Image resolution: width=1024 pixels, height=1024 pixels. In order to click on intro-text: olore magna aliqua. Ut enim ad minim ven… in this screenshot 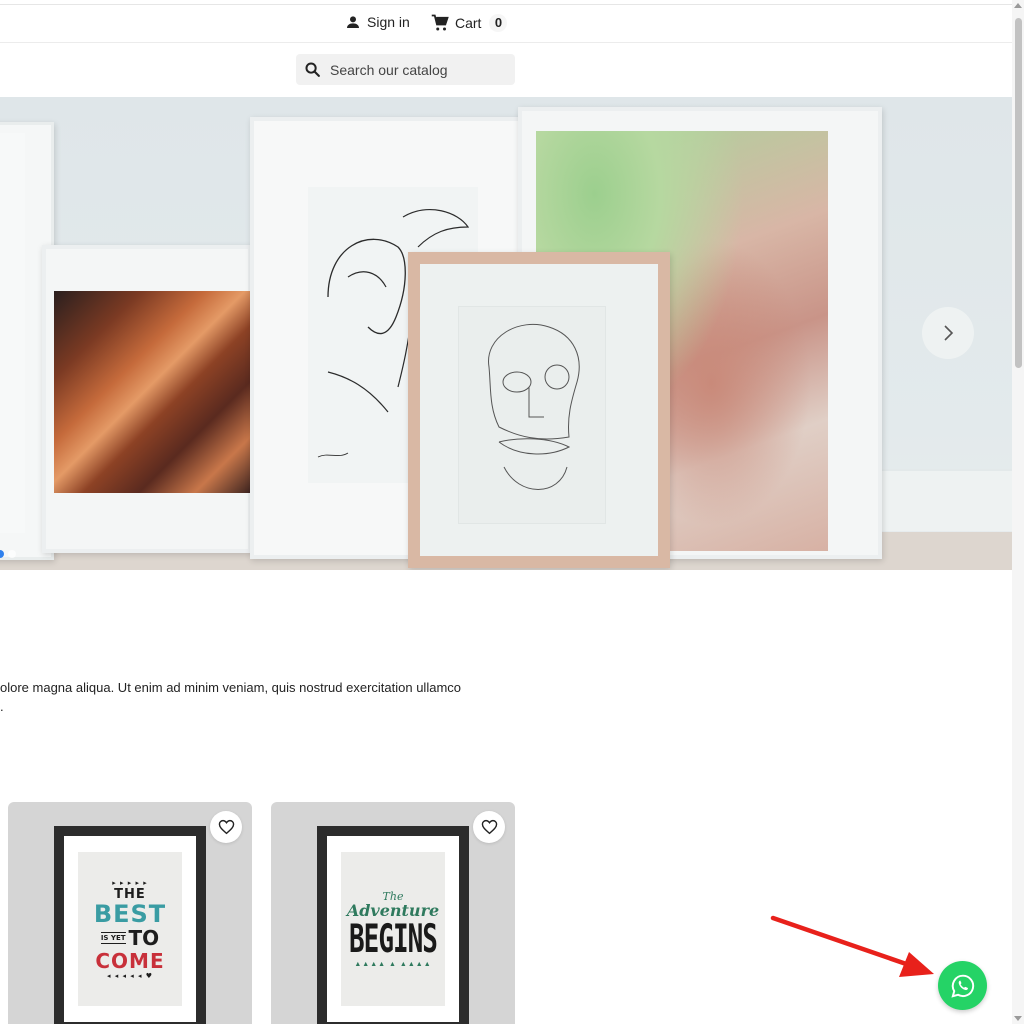, I will do `click(260, 697)`.